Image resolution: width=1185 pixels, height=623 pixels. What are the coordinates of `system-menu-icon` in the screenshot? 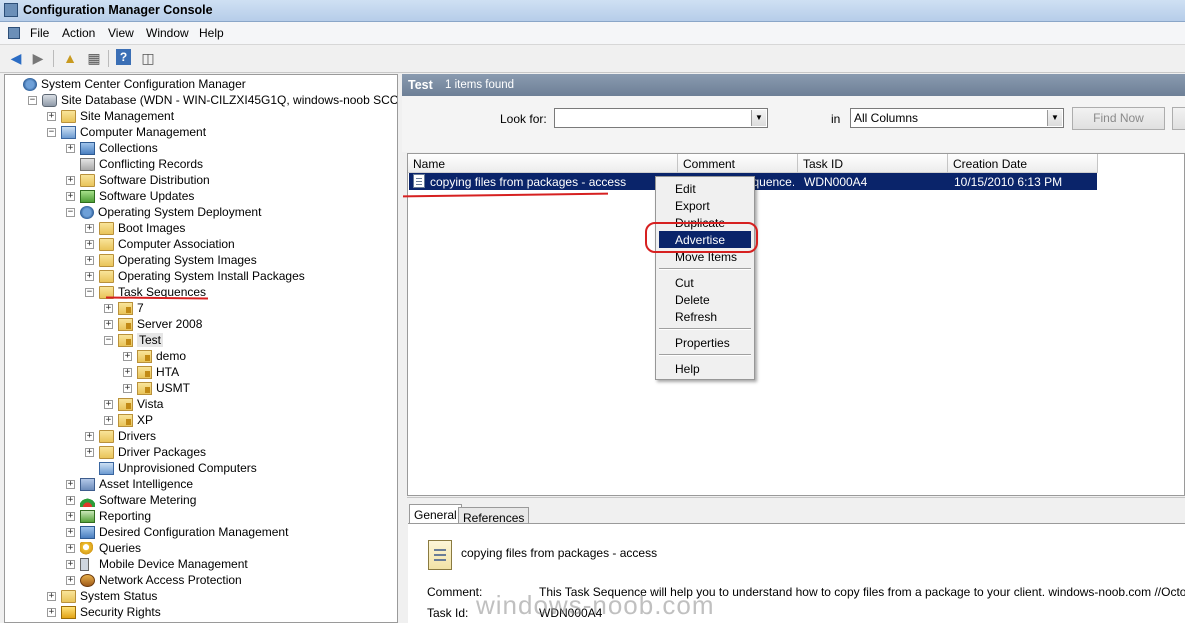 It's located at (14, 33).